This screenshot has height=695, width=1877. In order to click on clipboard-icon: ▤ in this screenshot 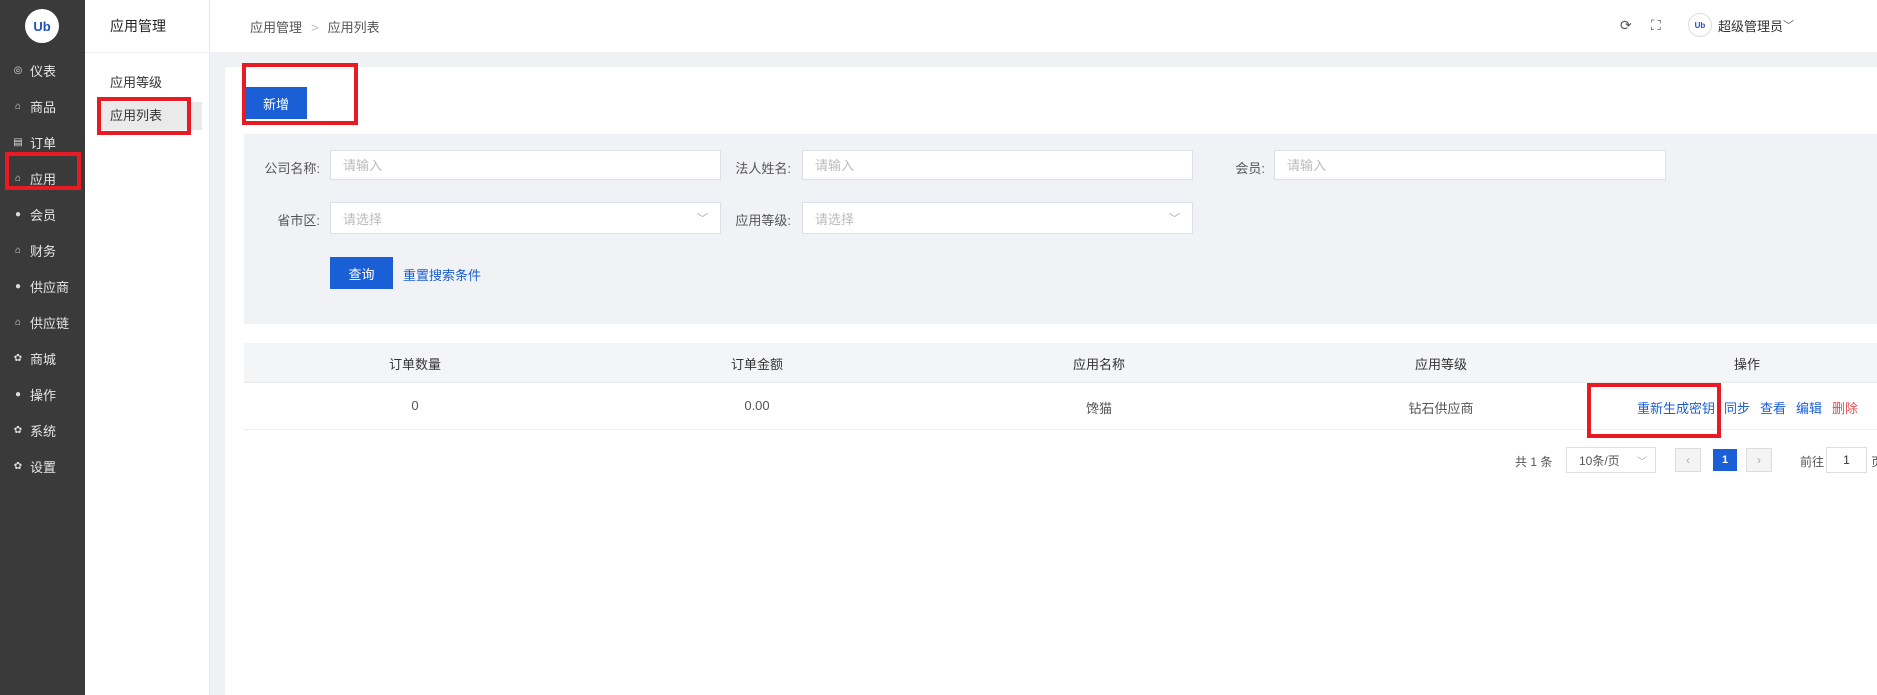, I will do `click(18, 142)`.